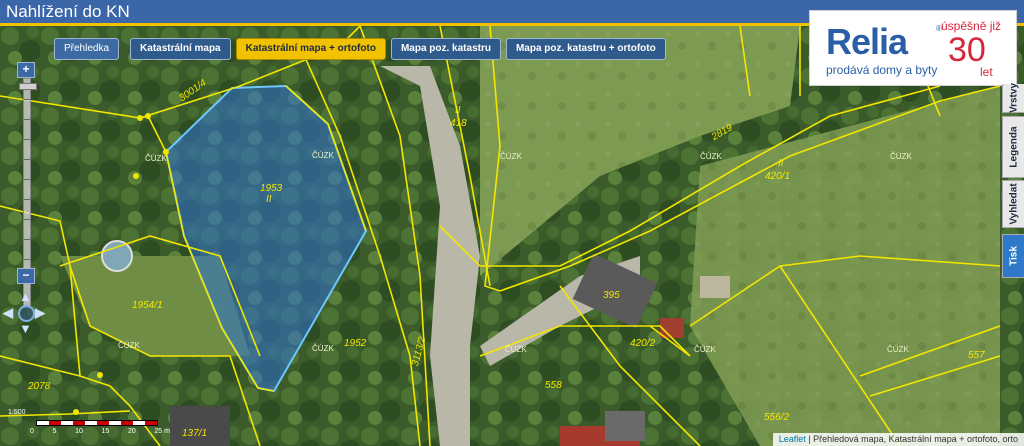 The width and height of the screenshot is (1024, 446). Describe the element at coordinates (97, 423) in the screenshot. I see `scale-graphic` at that location.